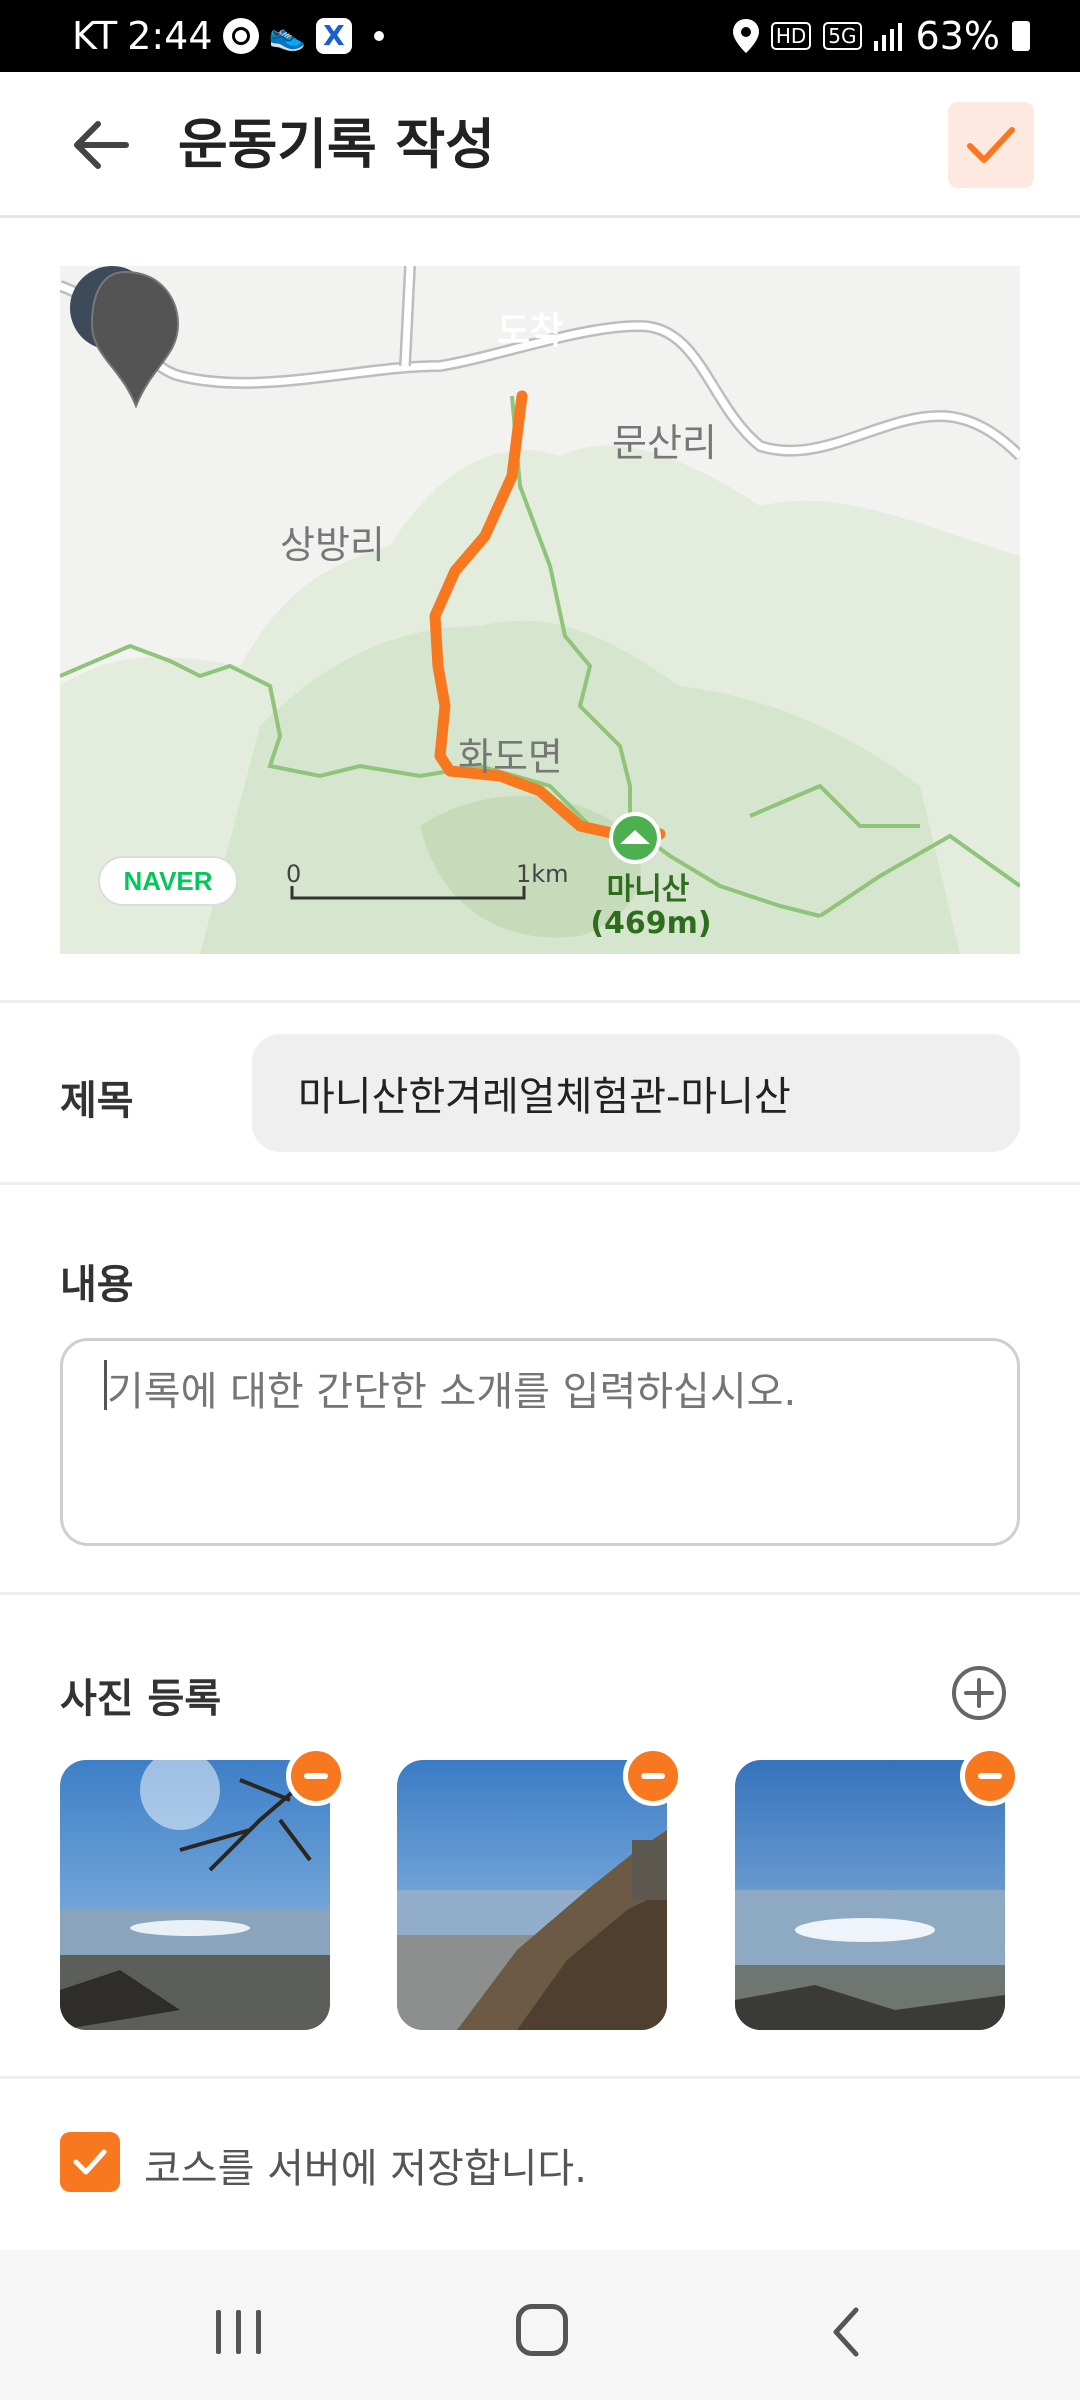 The image size is (1080, 2400). I want to click on recent-apps-icon, so click(239, 2332).